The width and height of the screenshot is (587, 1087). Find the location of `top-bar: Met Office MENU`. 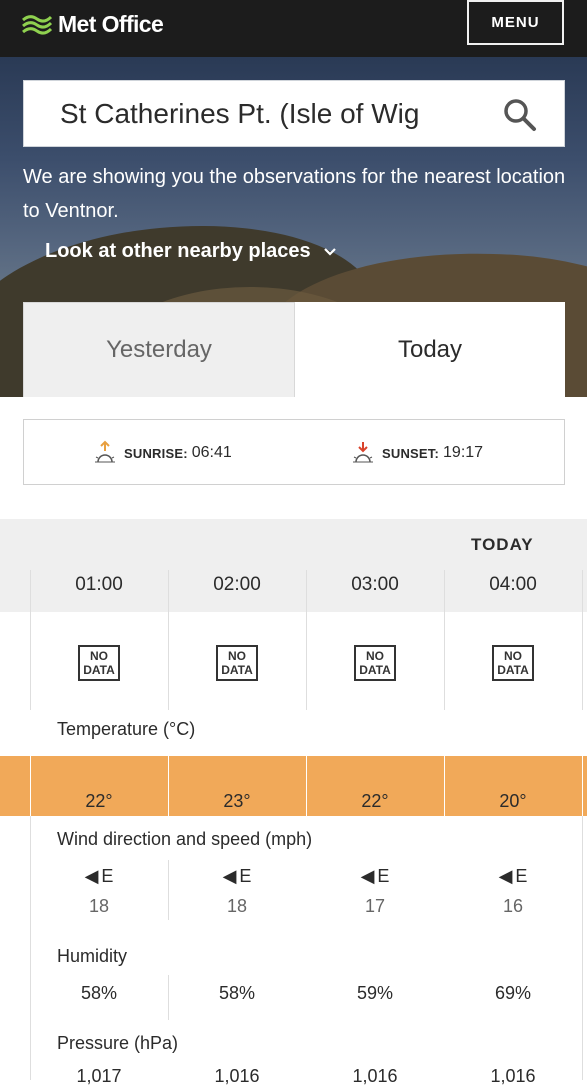

top-bar: Met Office MENU is located at coordinates (293, 28).